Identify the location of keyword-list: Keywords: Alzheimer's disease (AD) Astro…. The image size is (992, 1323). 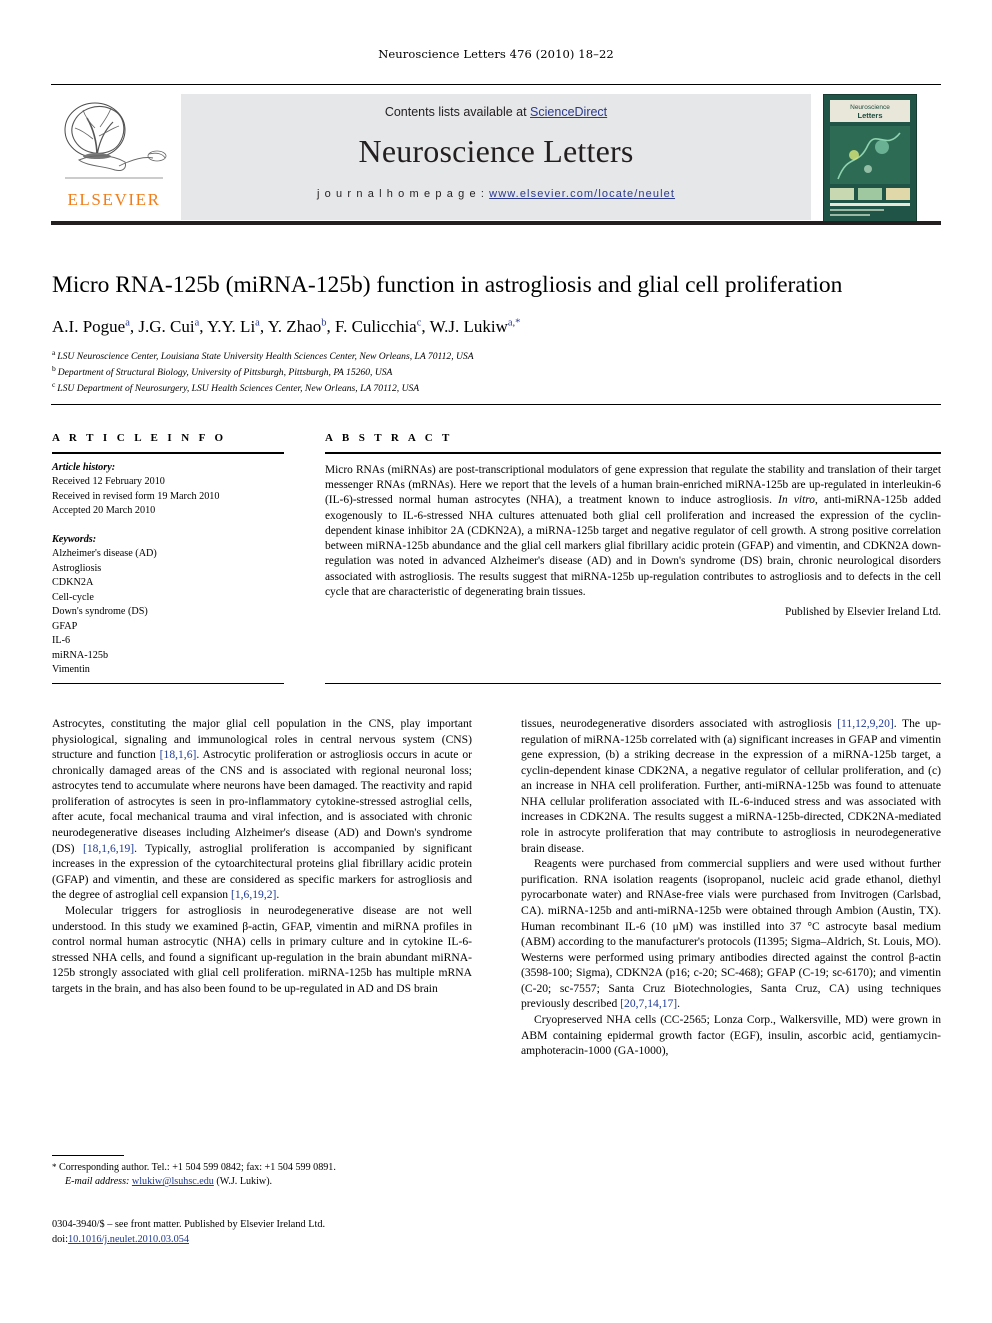
(168, 605).